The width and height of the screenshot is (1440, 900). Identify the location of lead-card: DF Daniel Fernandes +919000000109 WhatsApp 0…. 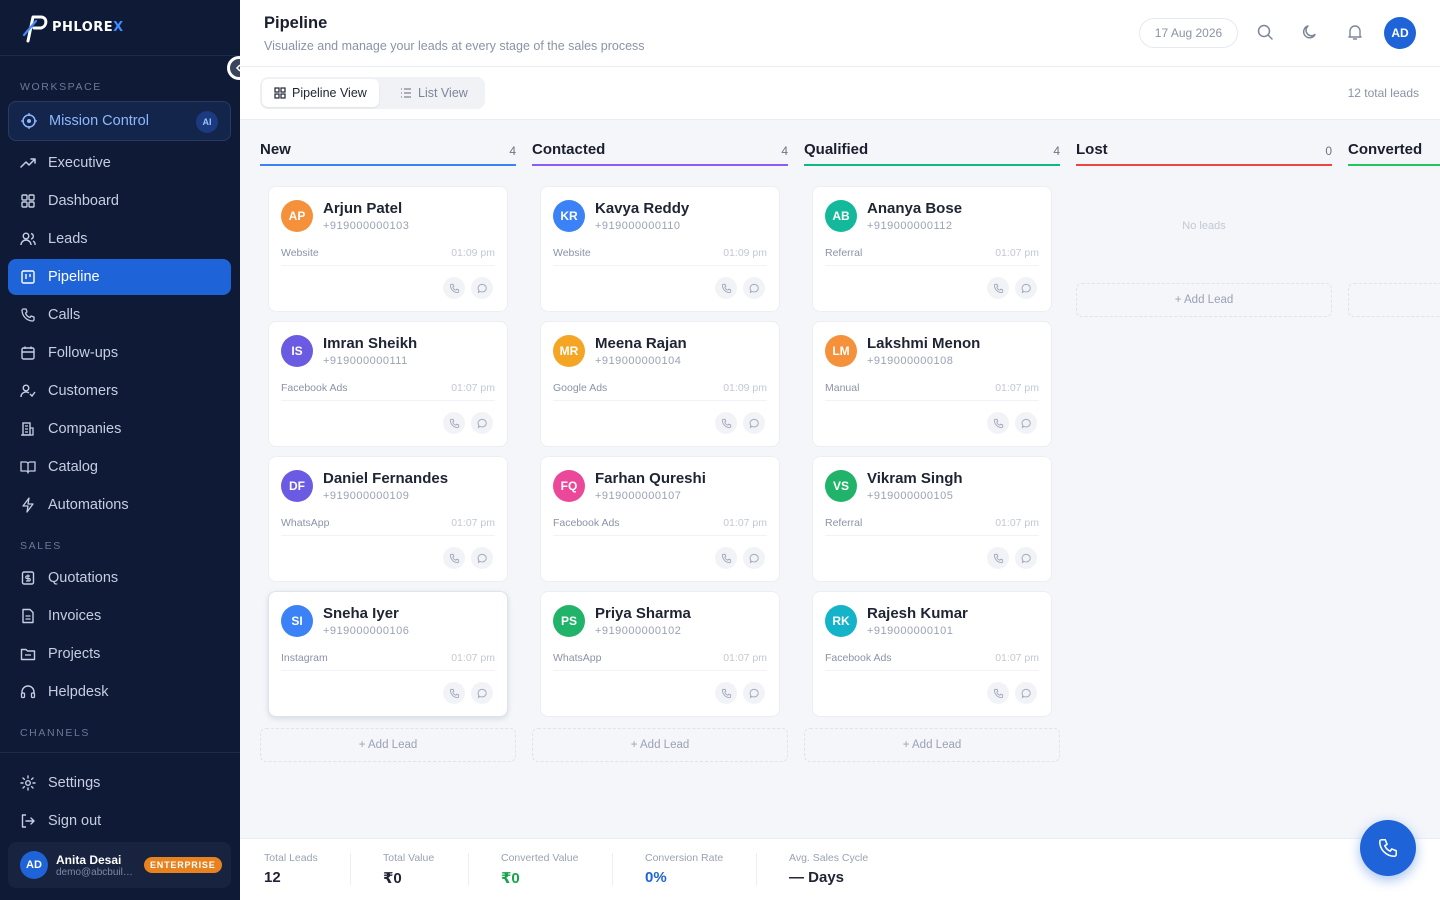
(388, 519).